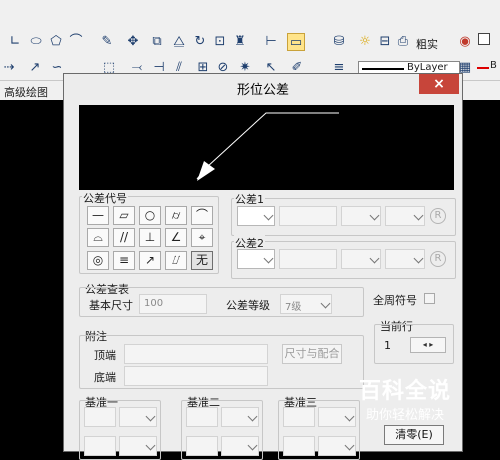  Describe the element at coordinates (404, 391) in the screenshot. I see `watermark-title: 百科全说` at that location.